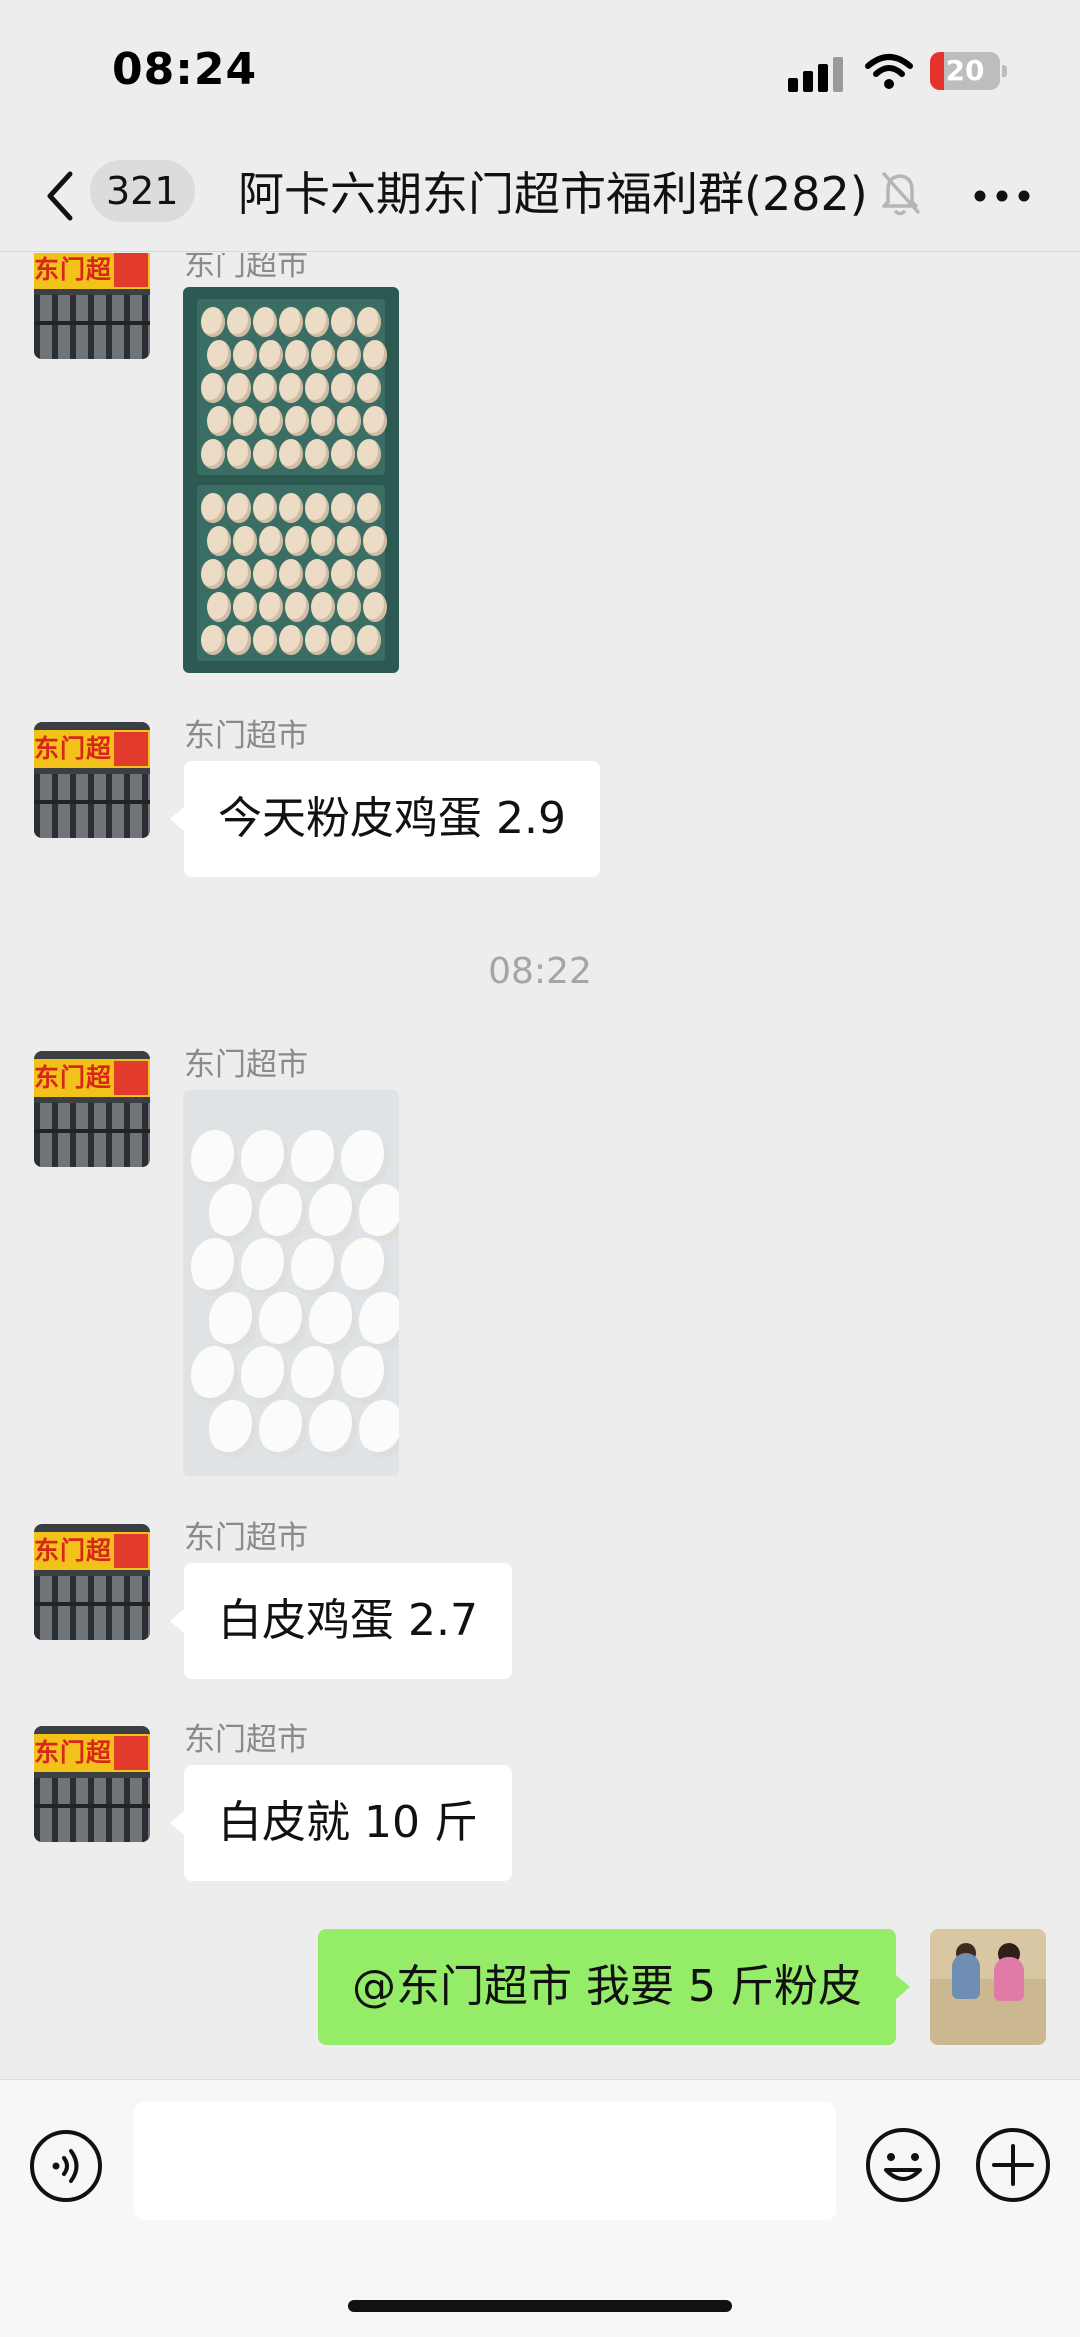 The height and width of the screenshot is (2337, 1080). Describe the element at coordinates (185, 69) in the screenshot. I see `status-time: 08:24` at that location.